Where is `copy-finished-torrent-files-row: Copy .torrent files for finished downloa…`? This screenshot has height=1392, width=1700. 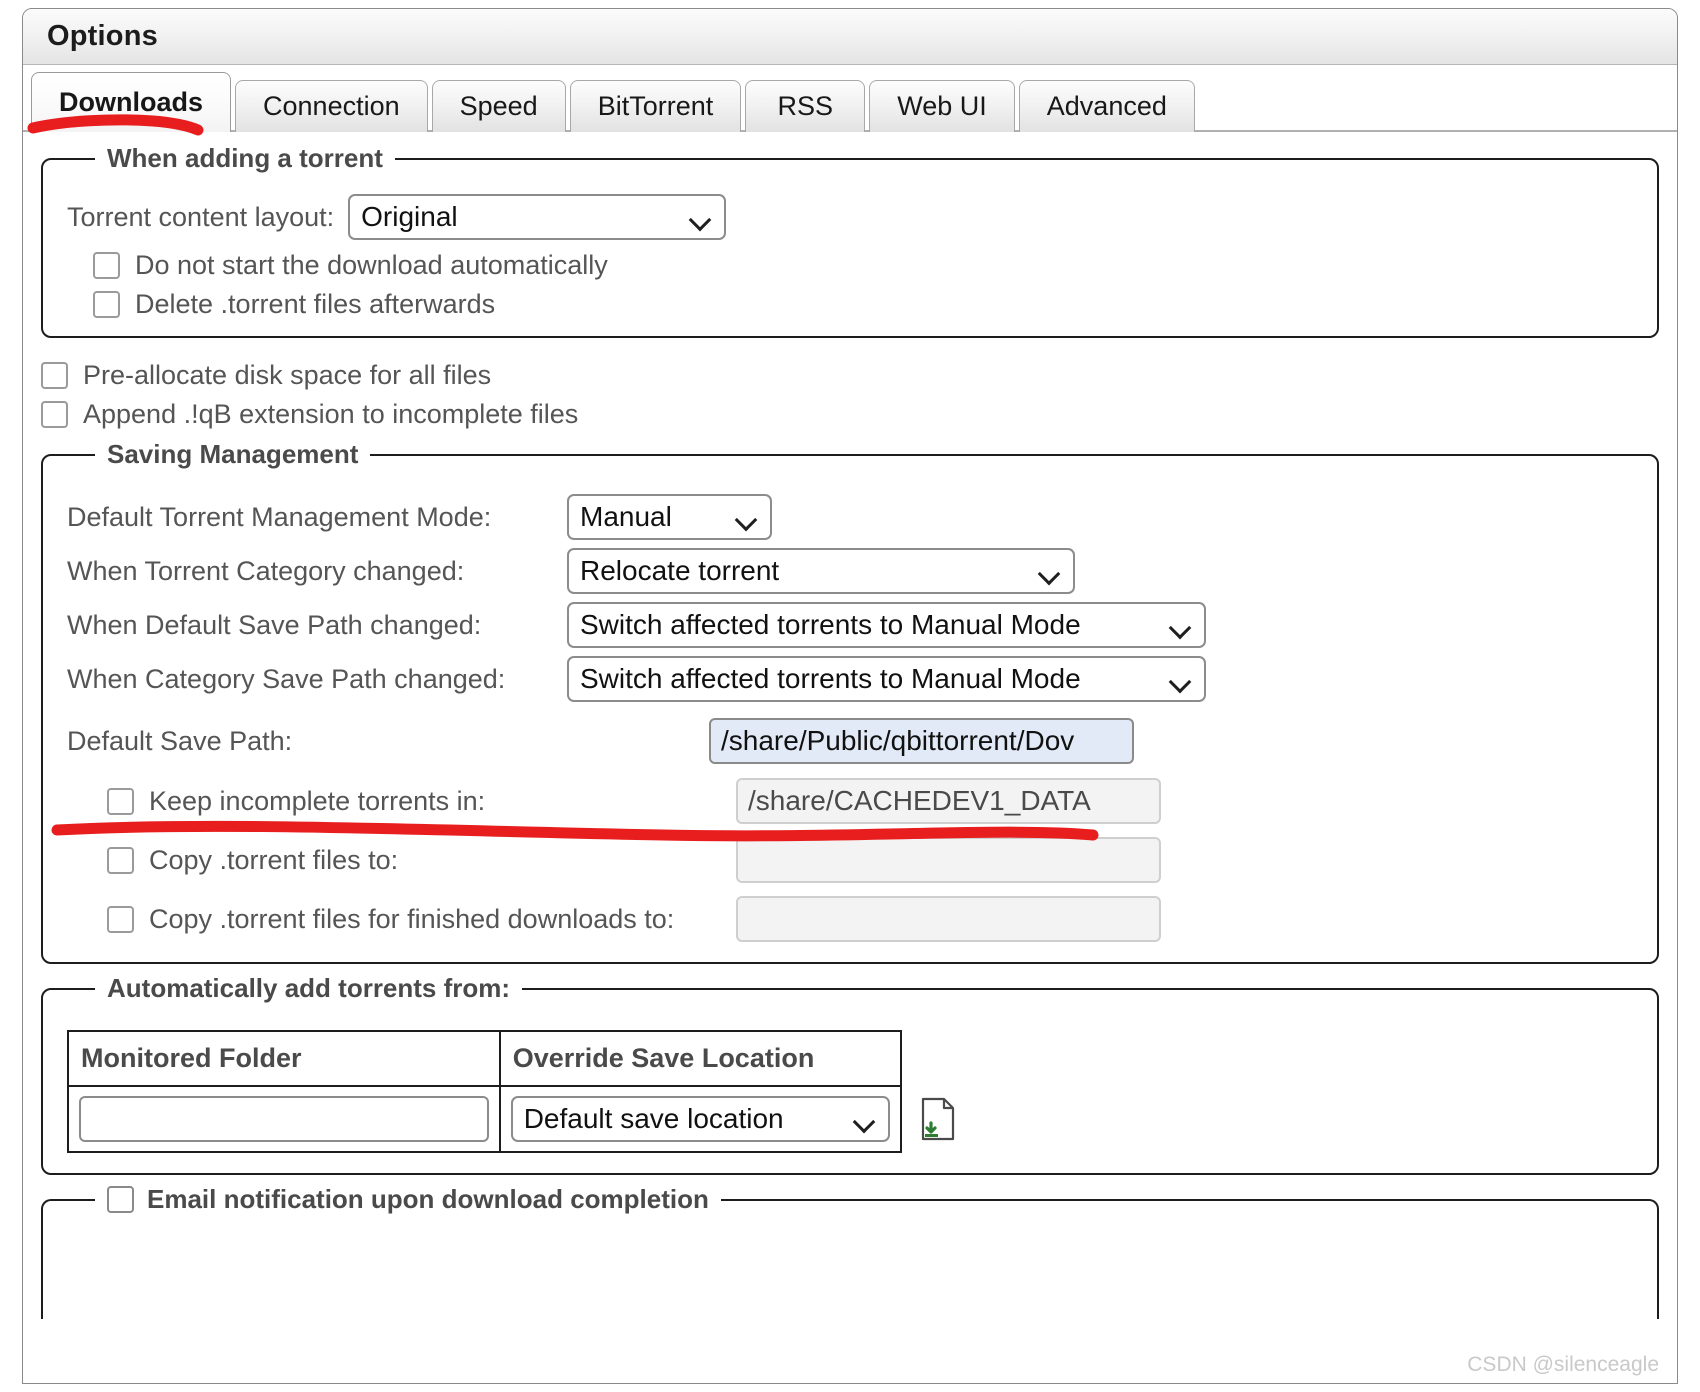 copy-finished-torrent-files-row: Copy .torrent files for finished downloa… is located at coordinates (850, 919).